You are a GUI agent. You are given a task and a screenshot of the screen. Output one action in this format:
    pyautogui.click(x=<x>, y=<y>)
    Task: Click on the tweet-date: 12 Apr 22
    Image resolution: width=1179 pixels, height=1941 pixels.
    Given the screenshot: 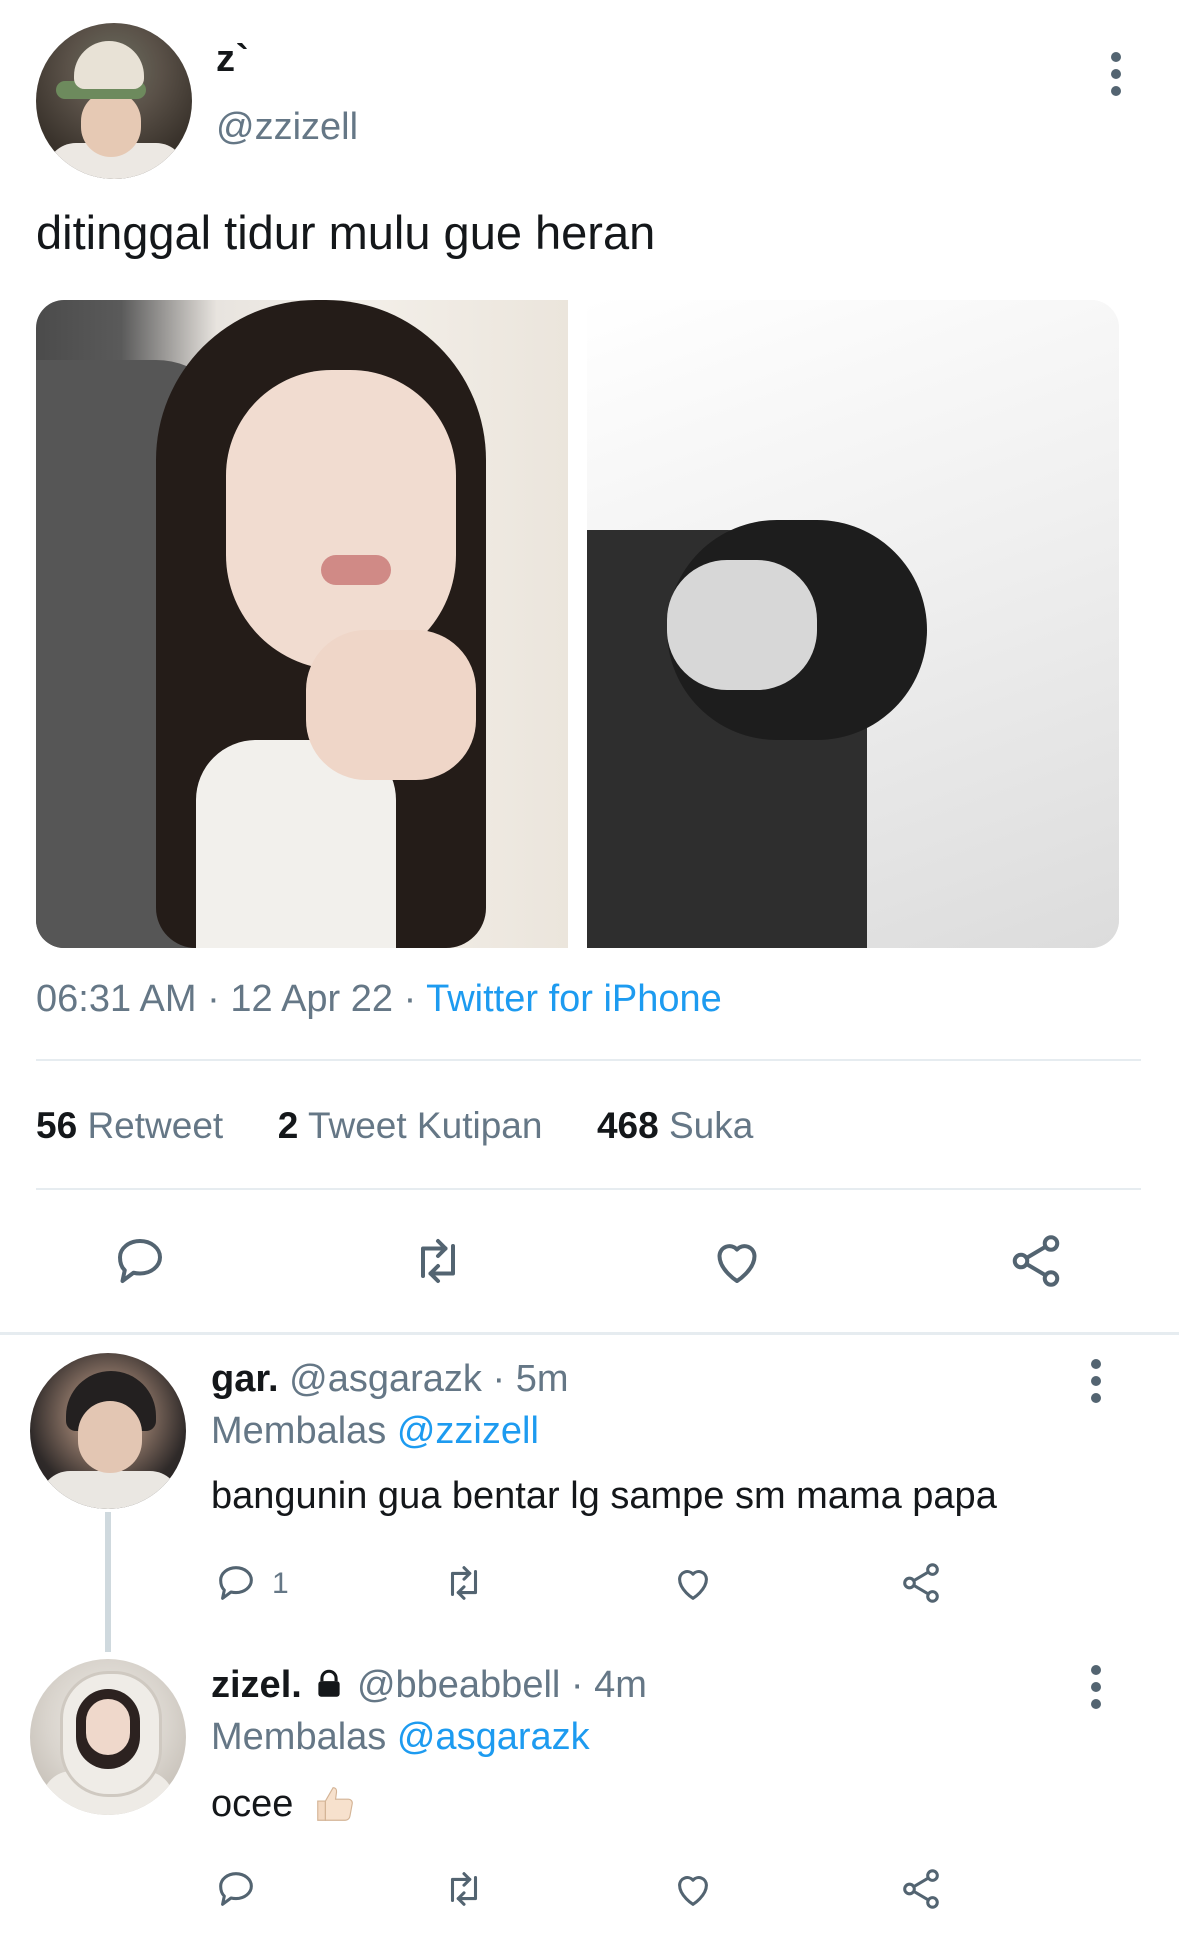 What is the action you would take?
    pyautogui.click(x=312, y=999)
    